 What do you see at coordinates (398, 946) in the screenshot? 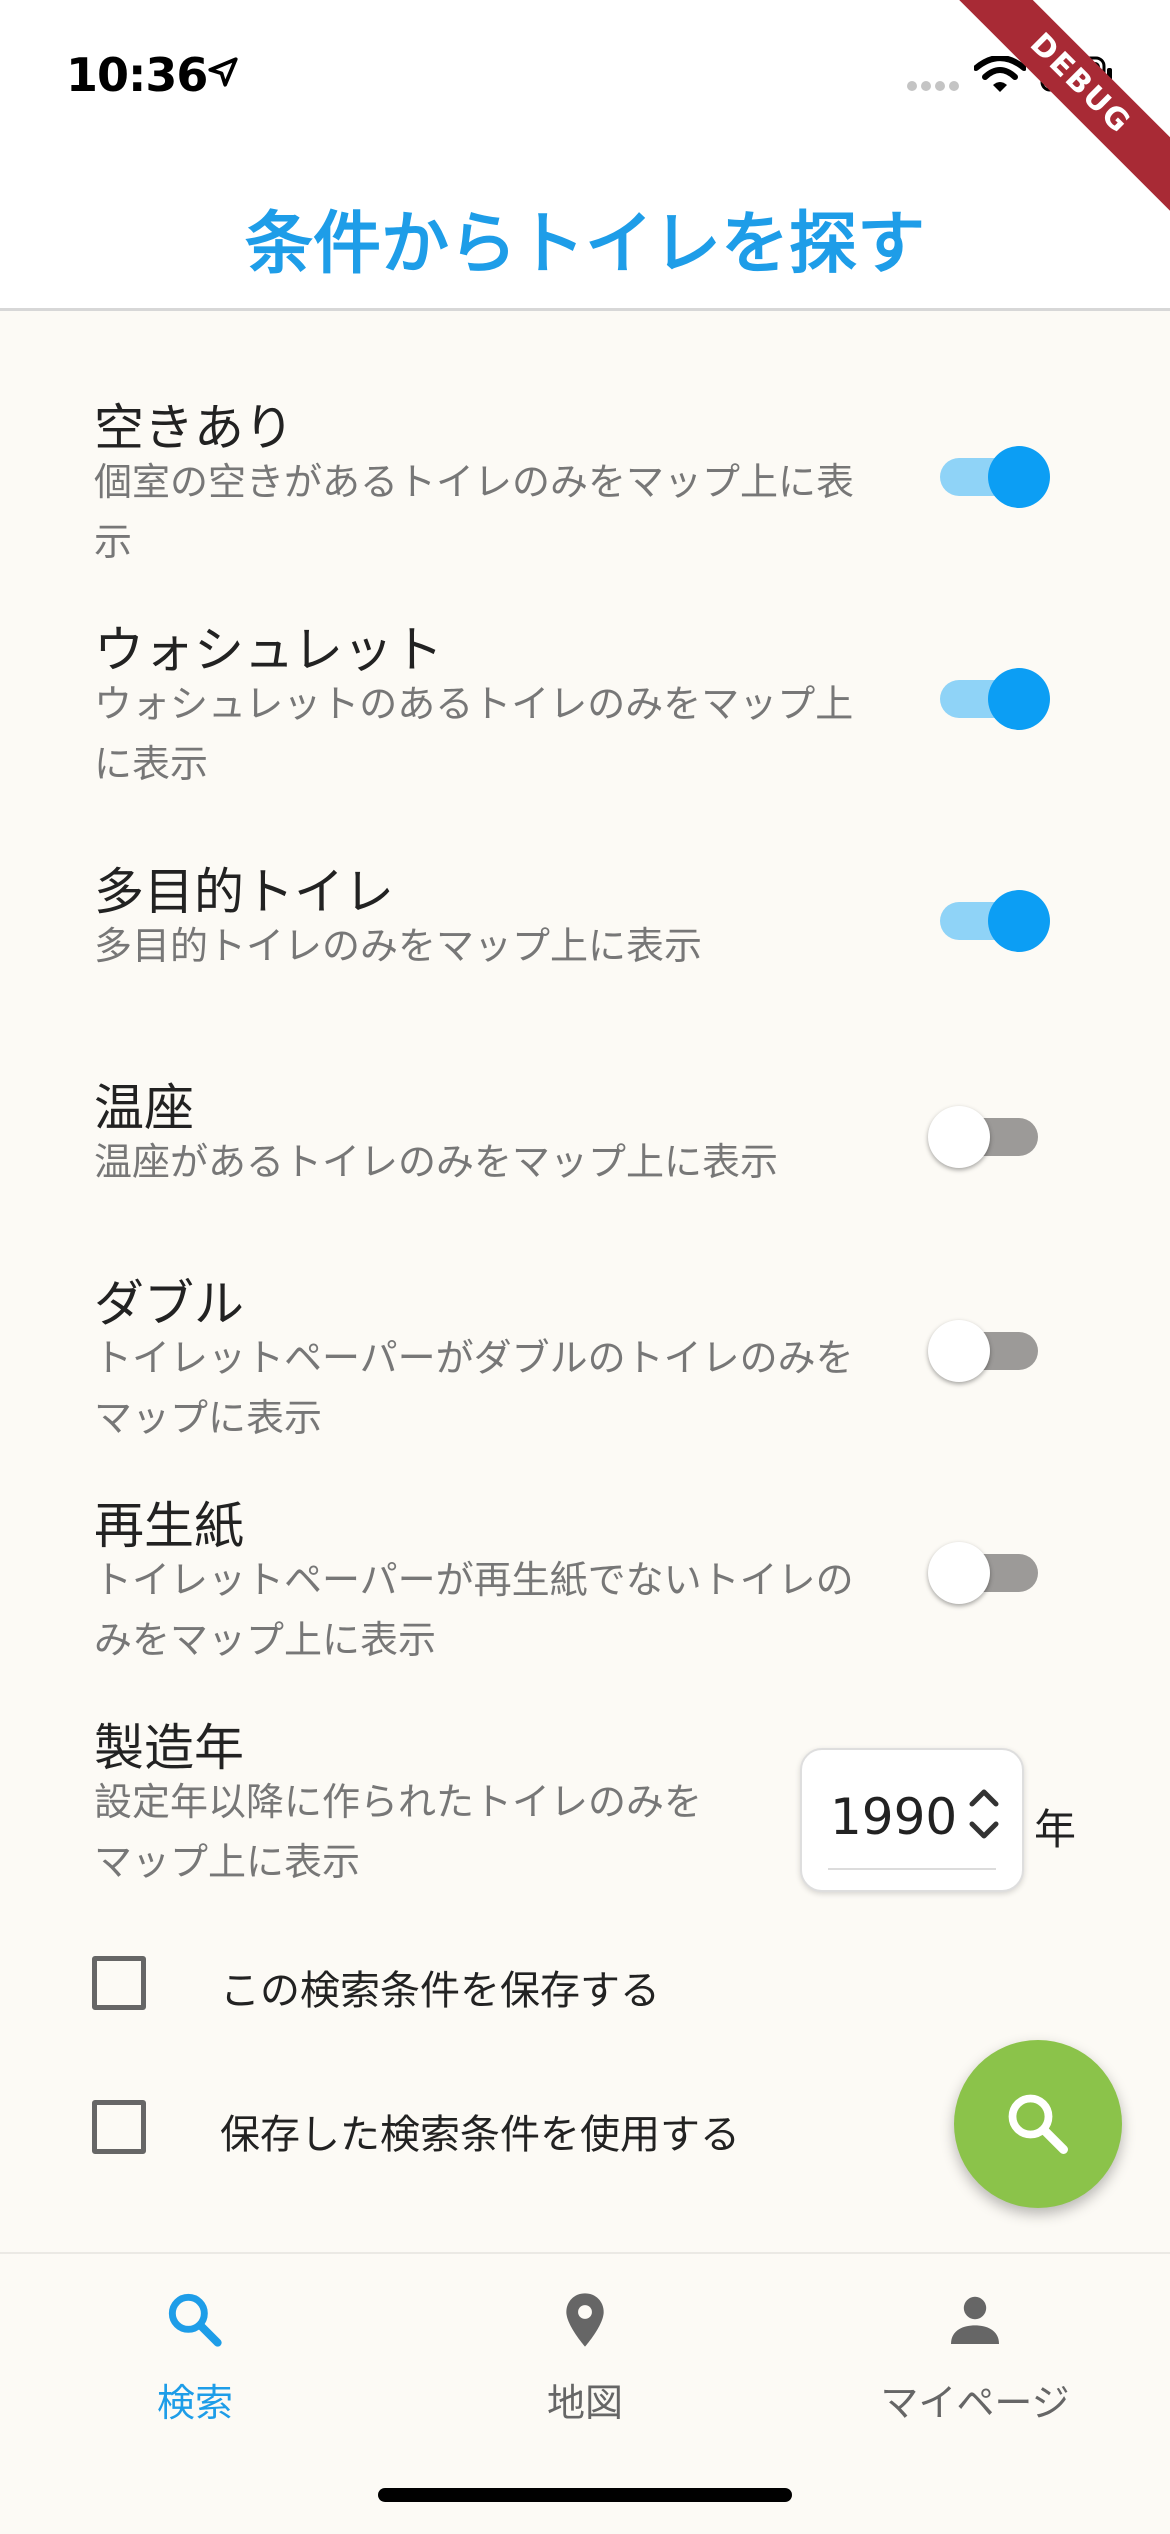
I see `filter-description: 多目的トイレのみをマップ上に表示` at bounding box center [398, 946].